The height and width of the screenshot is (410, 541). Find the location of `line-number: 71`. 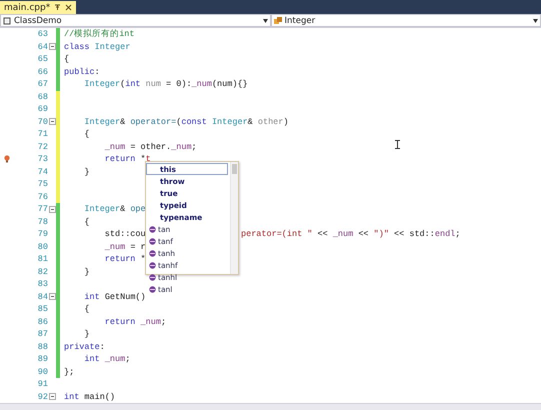

line-number: 71 is located at coordinates (42, 134).